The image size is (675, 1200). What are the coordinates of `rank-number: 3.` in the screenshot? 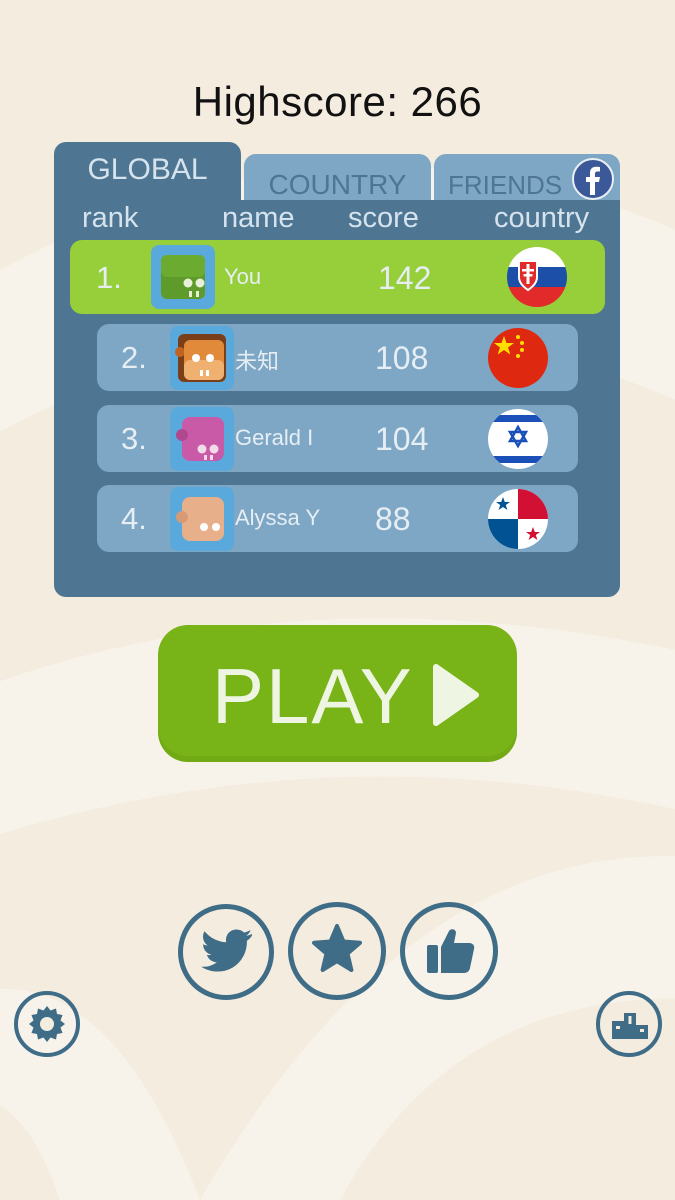 It's located at (134, 438).